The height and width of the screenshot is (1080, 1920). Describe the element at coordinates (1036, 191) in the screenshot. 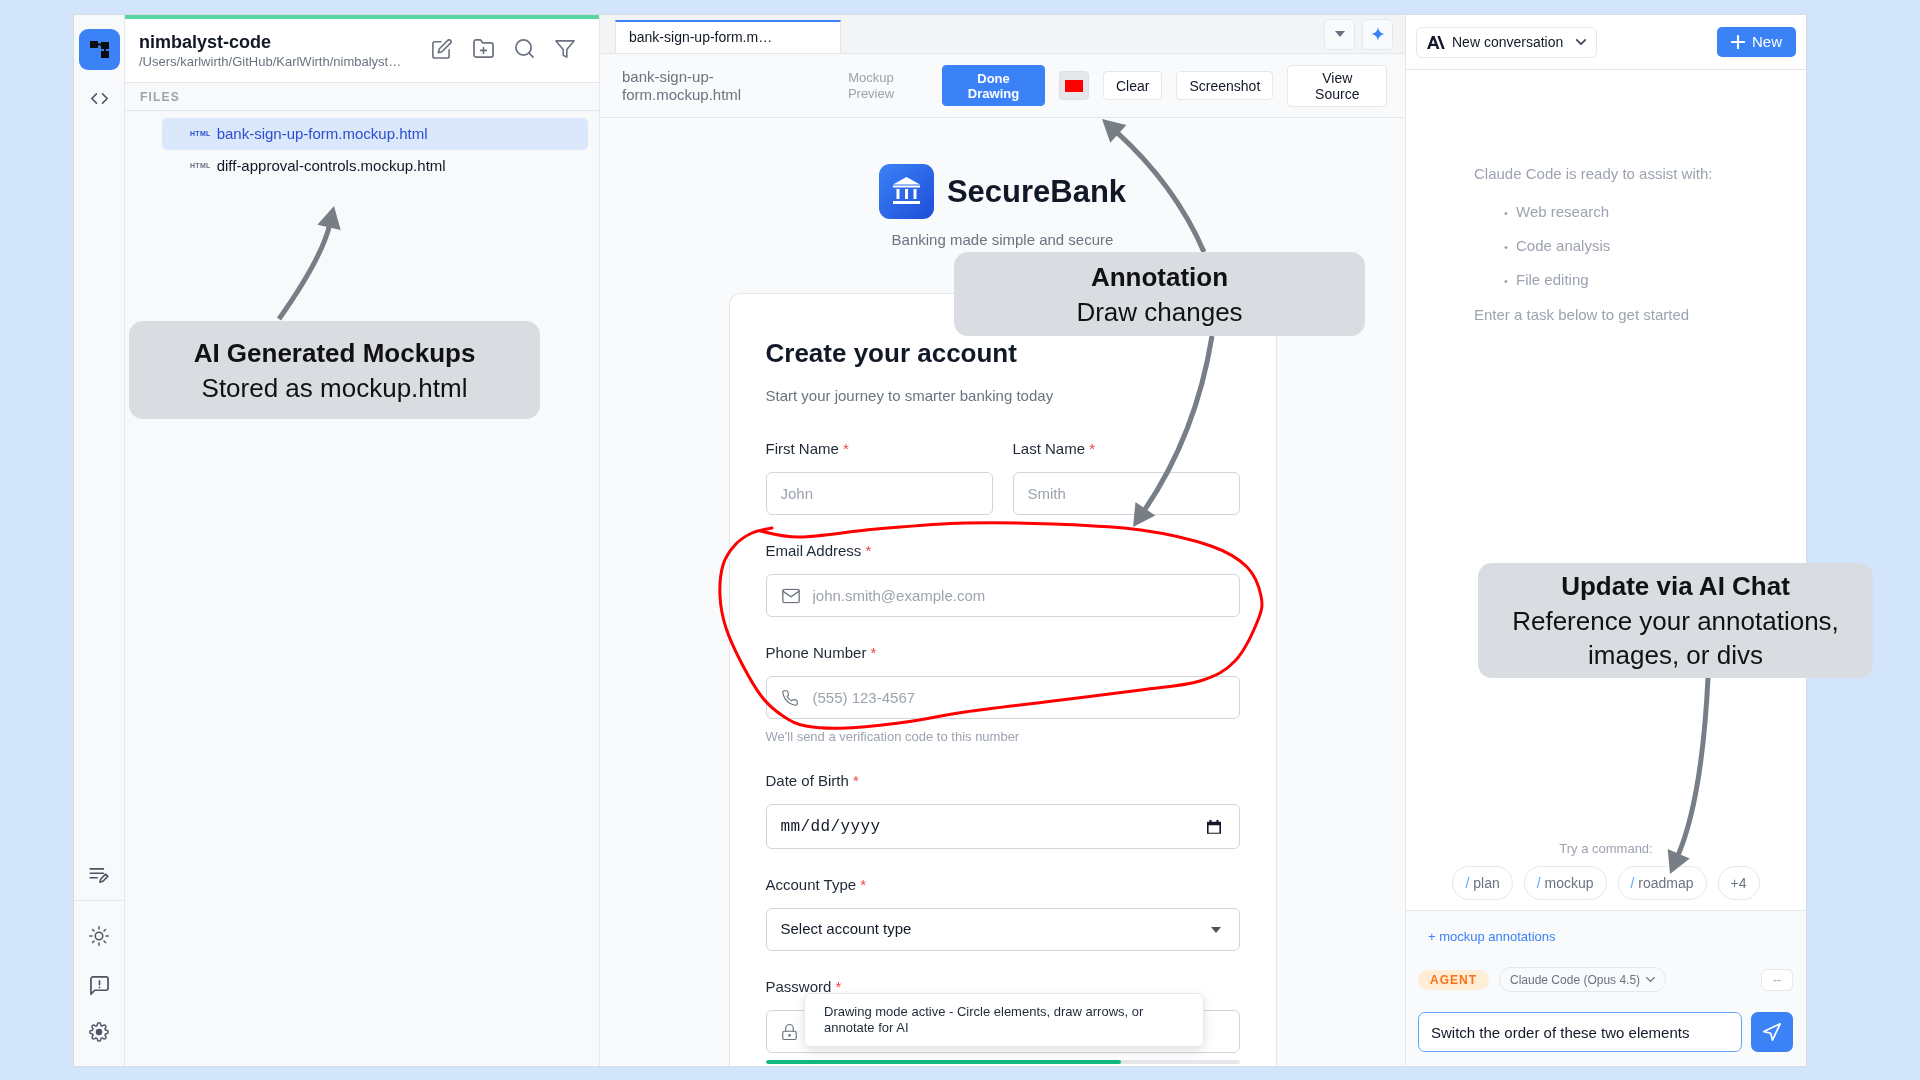

I see `brand-name: SecureBank` at that location.